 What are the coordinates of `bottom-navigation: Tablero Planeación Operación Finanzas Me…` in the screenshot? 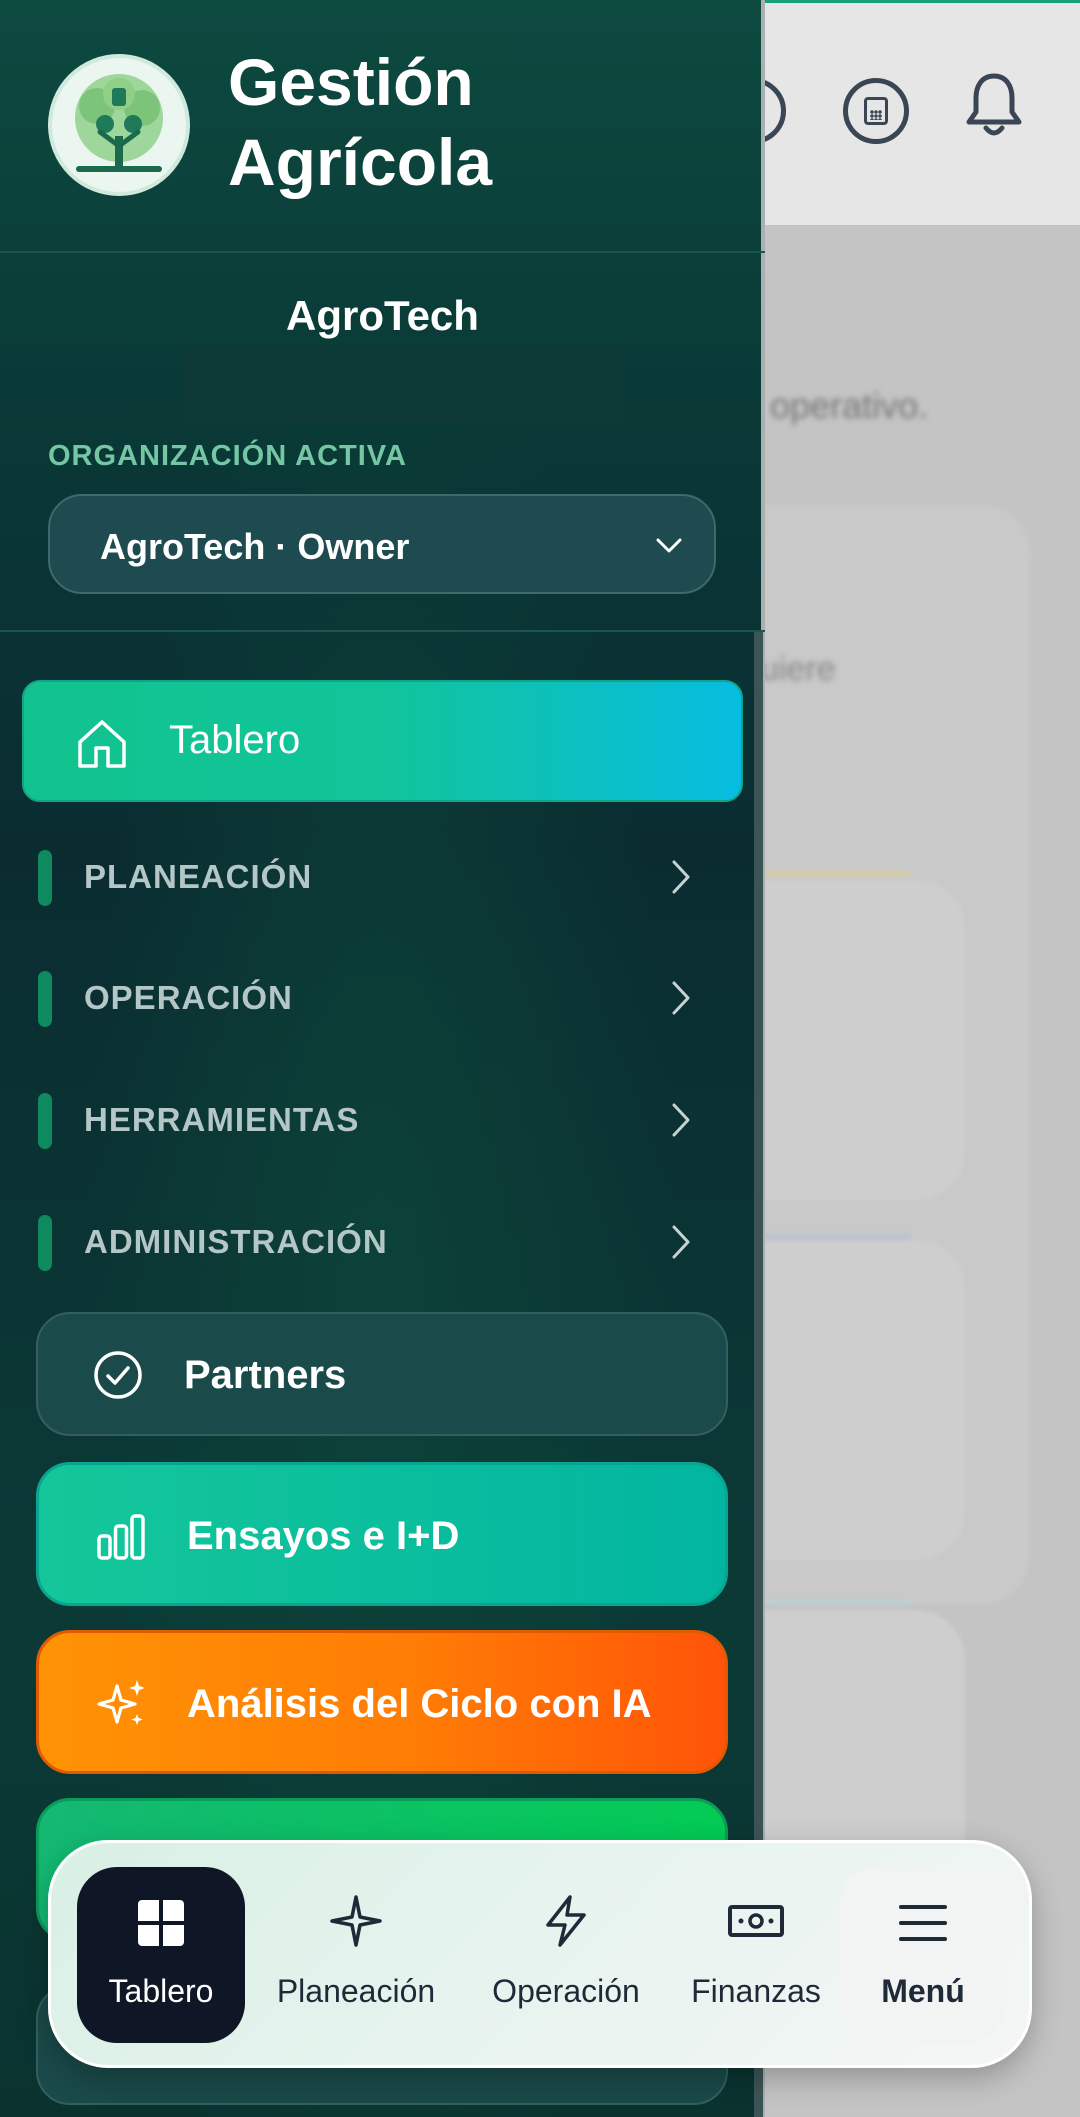 It's located at (540, 1954).